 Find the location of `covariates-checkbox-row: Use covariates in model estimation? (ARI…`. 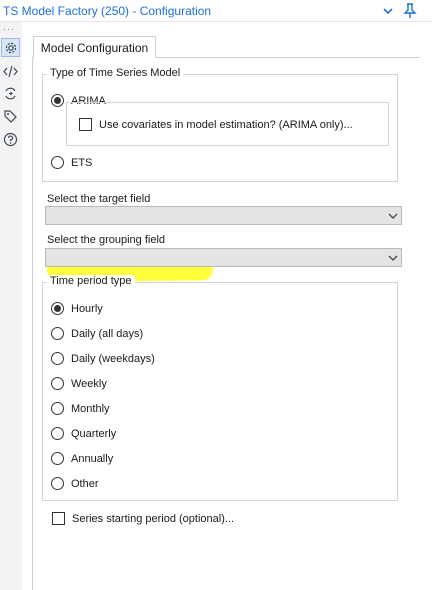

covariates-checkbox-row: Use covariates in model estimation? (ARI… is located at coordinates (216, 124).